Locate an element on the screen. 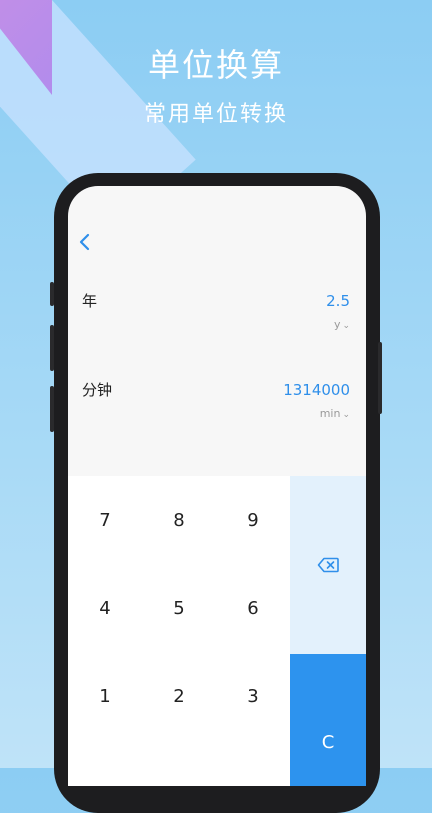 Image resolution: width=432 pixels, height=813 pixels. back-button is located at coordinates (88, 244).